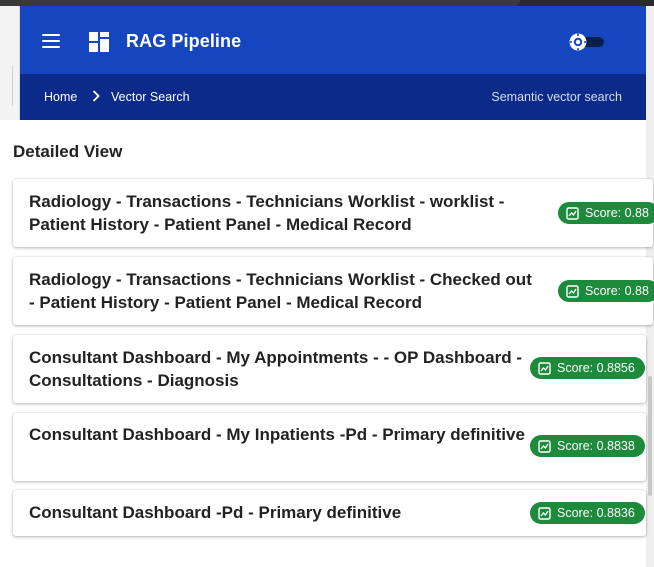 The image size is (654, 567). What do you see at coordinates (596, 513) in the screenshot?
I see `score-text: Score: 0.8836` at bounding box center [596, 513].